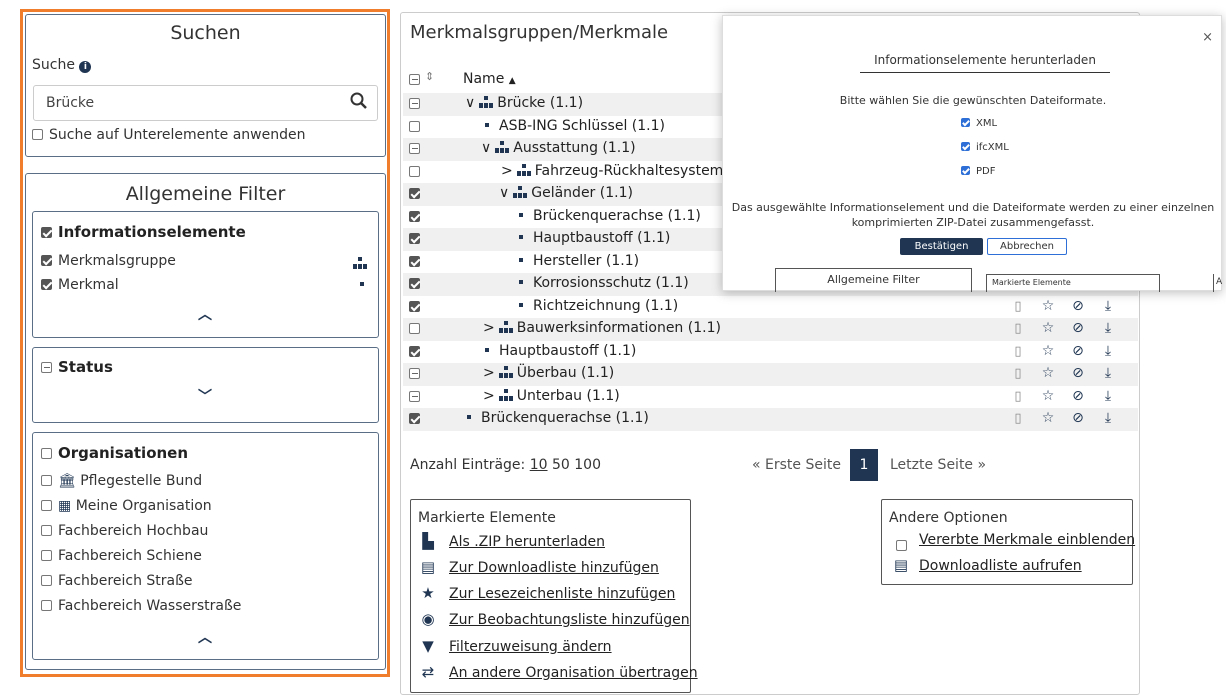 The width and height of the screenshot is (1226, 695). I want to click on org-fachbereich-schiene: Fachbereich Schiene, so click(121, 556).